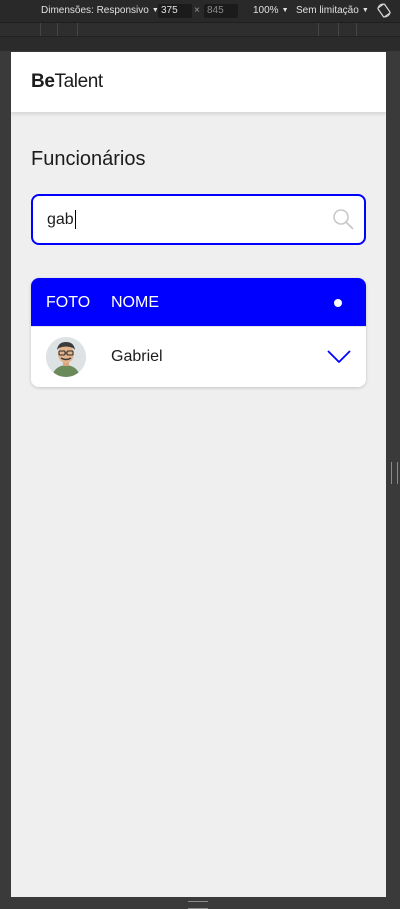 The height and width of the screenshot is (909, 400). I want to click on employees-table: FOTO NOME Gabriel, so click(198, 332).